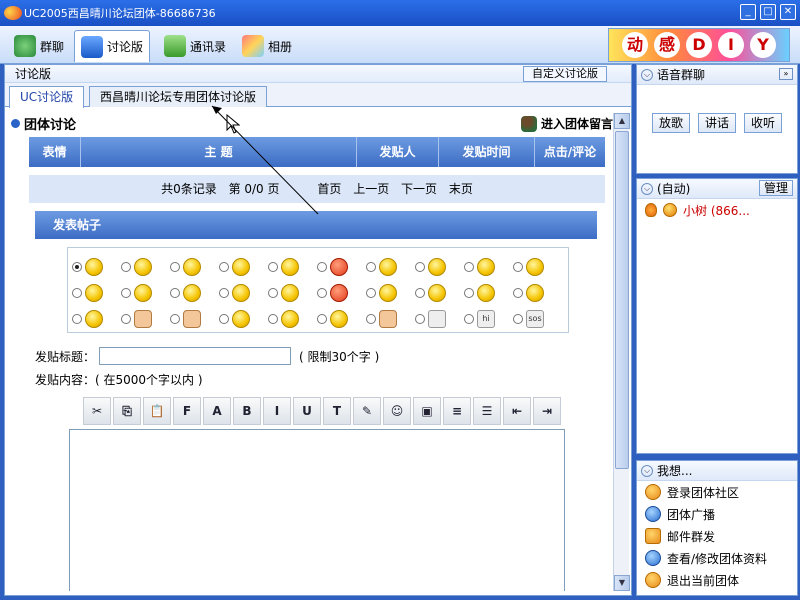 This screenshot has width=800, height=600. What do you see at coordinates (570, 152) in the screenshot?
I see `col-clicks: 点击/评论` at bounding box center [570, 152].